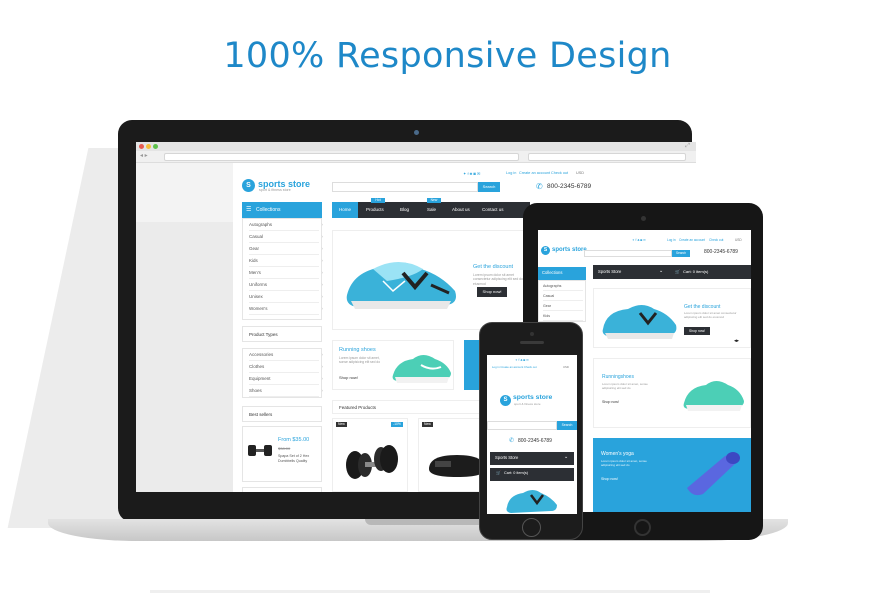 This screenshot has height=599, width=895. Describe the element at coordinates (421, 369) in the screenshot. I see `teal-shoe-image` at that location.